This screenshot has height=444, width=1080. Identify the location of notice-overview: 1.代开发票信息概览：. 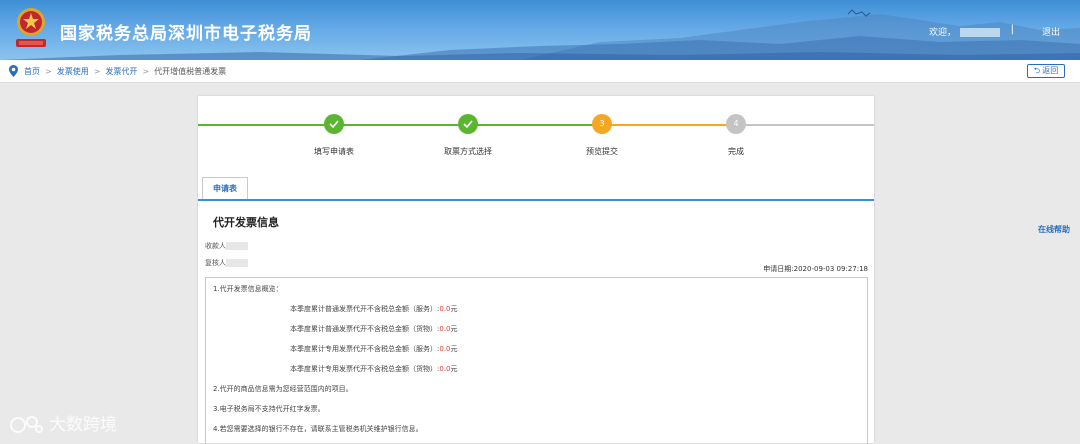
(248, 289).